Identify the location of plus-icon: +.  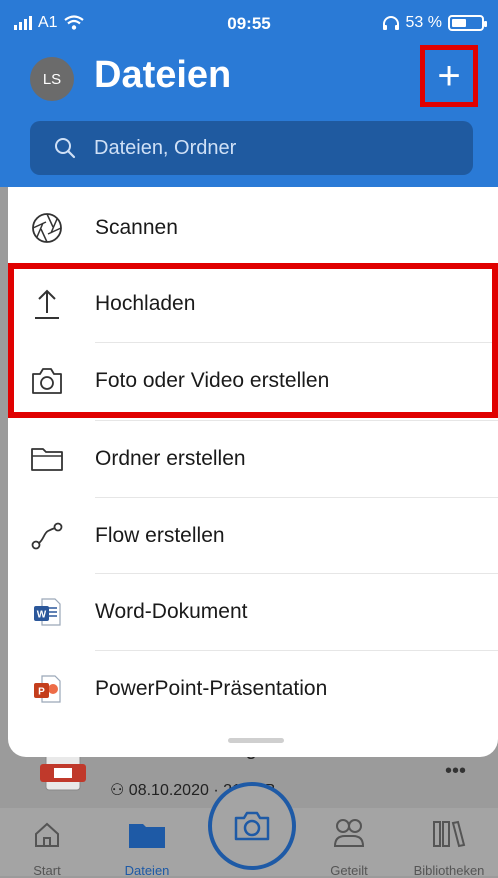
(449, 75).